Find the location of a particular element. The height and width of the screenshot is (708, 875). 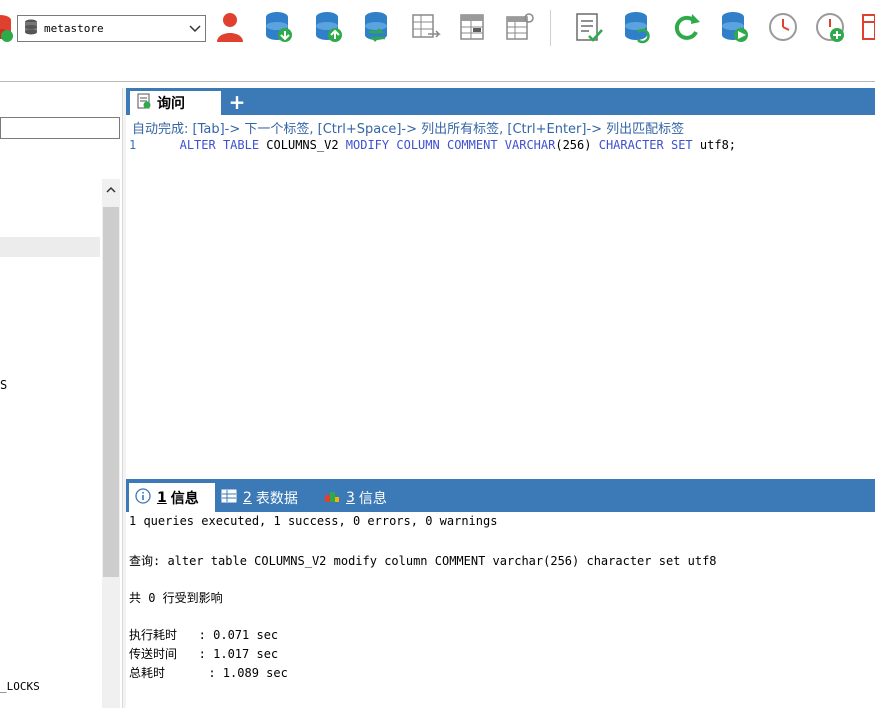

data-sync-icon is located at coordinates (474, 27).